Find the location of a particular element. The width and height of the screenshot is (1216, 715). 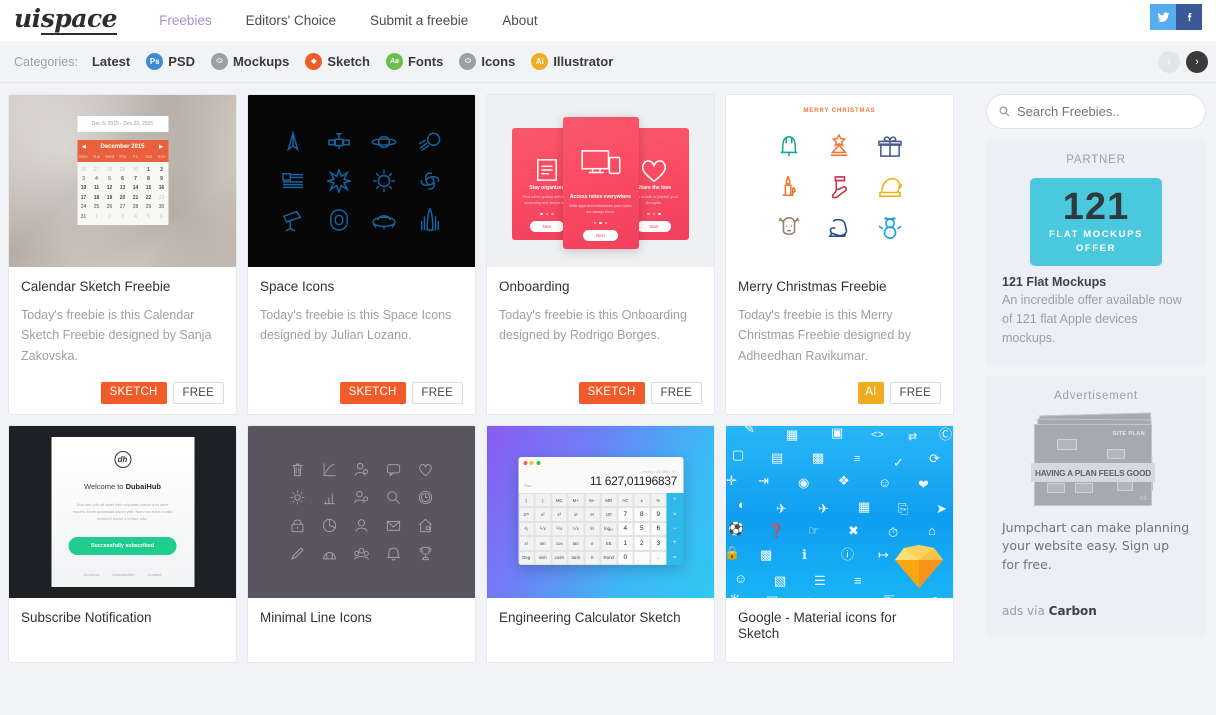

calc-key: 6 is located at coordinates (658, 529).